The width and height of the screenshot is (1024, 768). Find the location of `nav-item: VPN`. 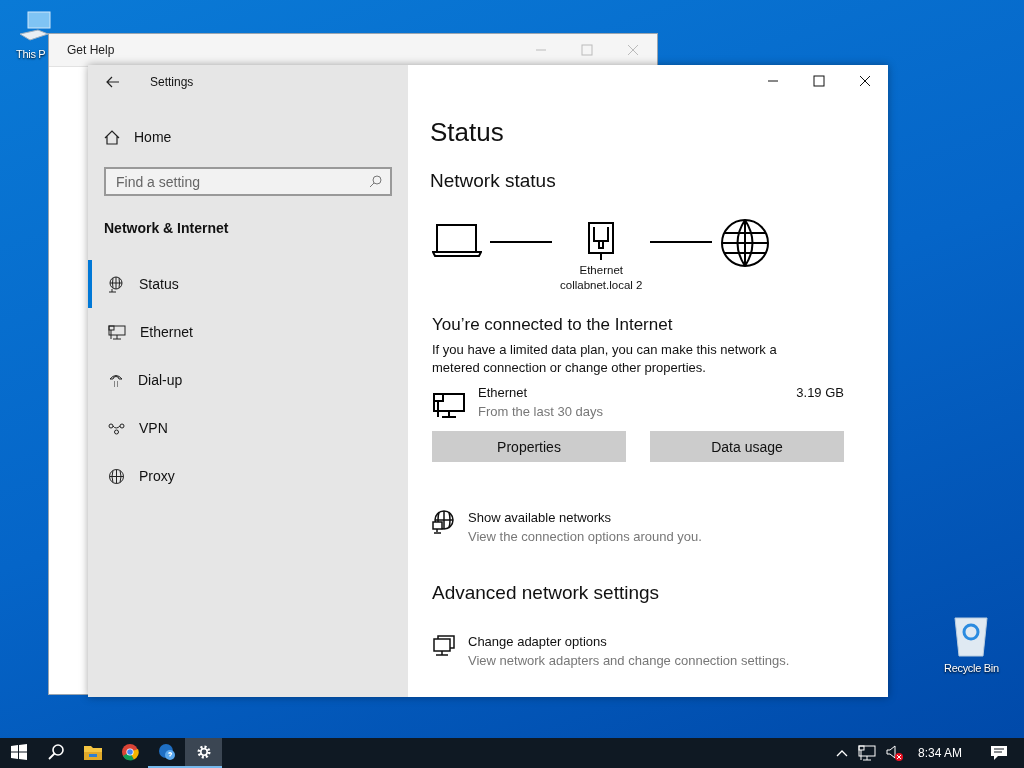

nav-item: VPN is located at coordinates (248, 428).